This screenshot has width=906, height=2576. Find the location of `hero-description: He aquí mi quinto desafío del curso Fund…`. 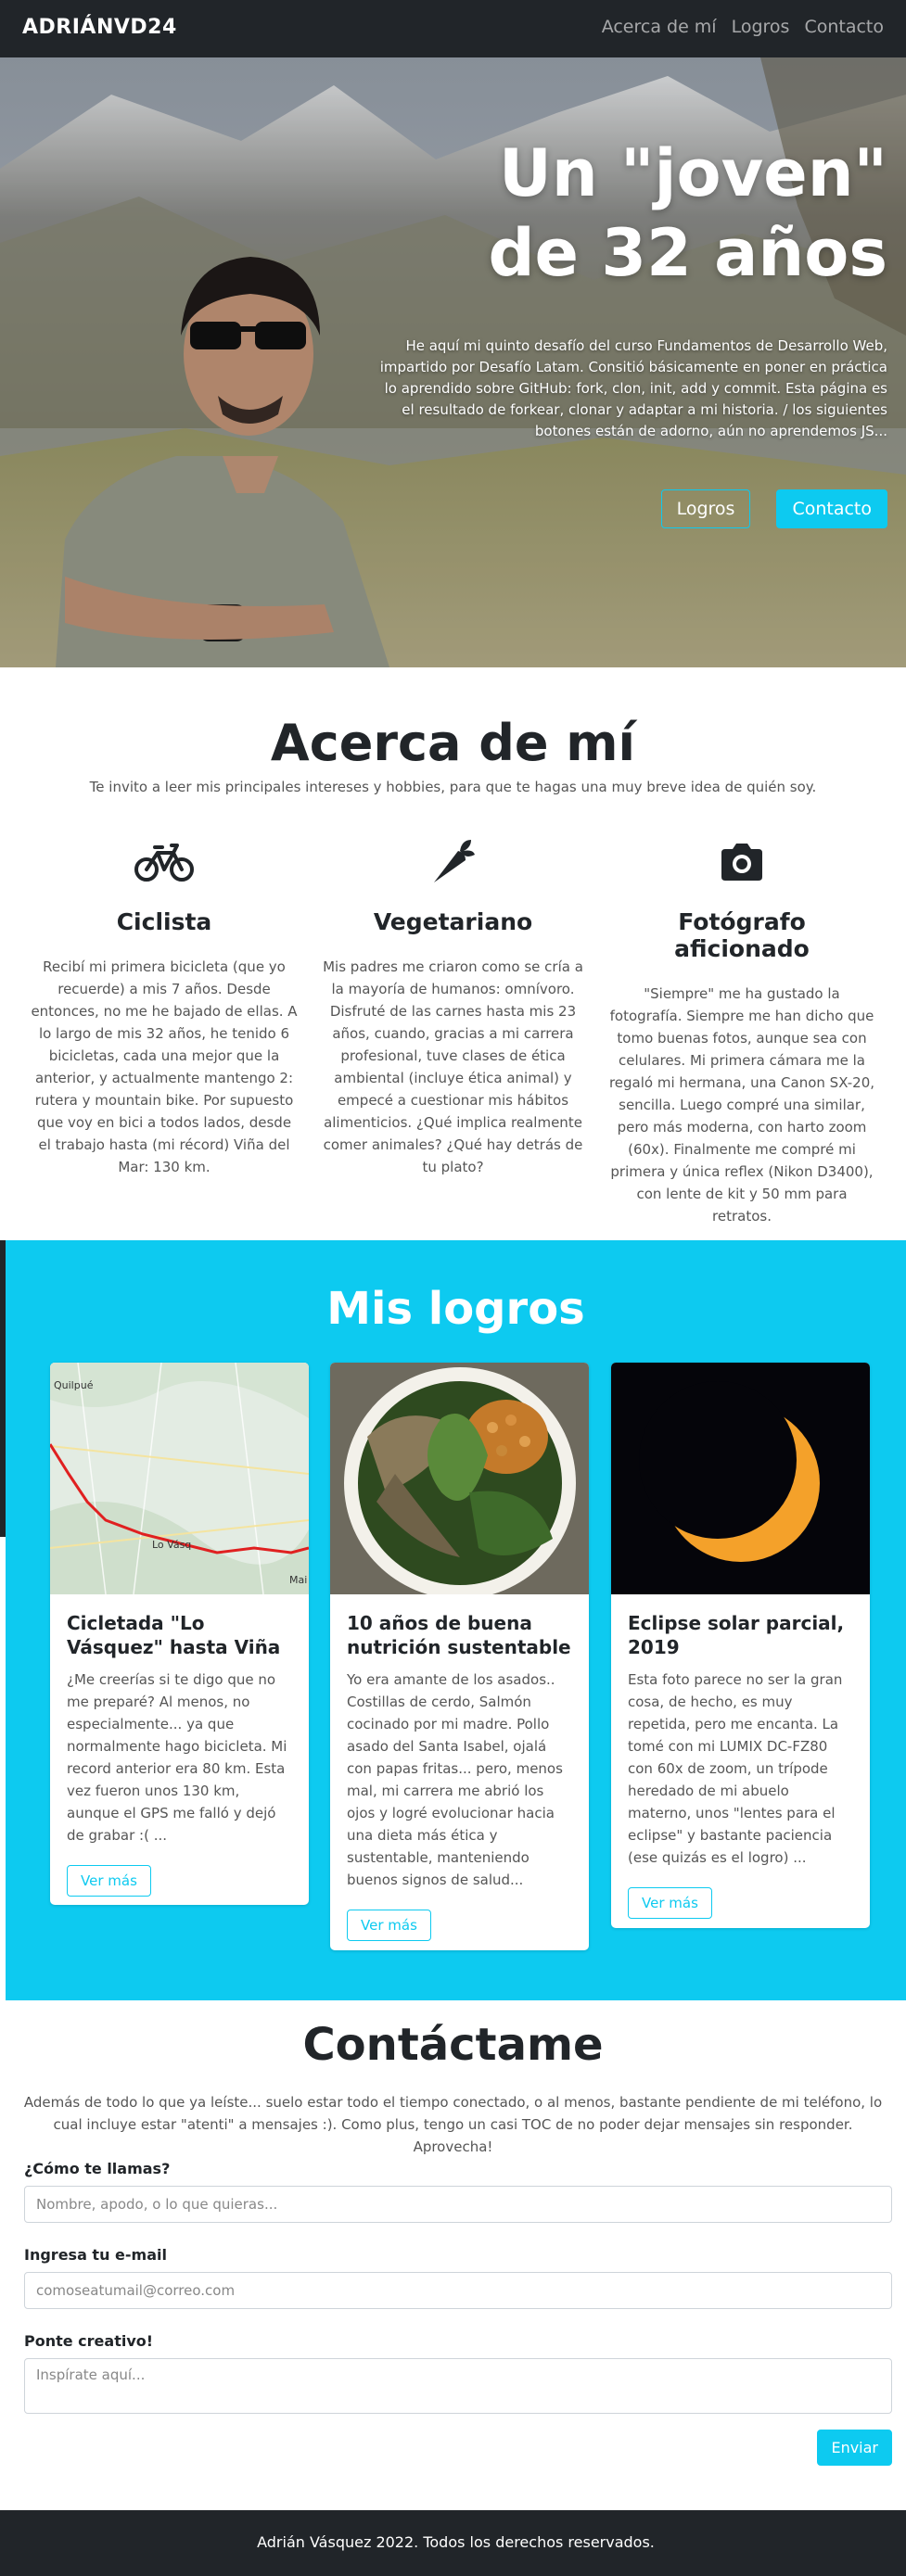

hero-description: He aquí mi quinto desafío del curso Fund… is located at coordinates (633, 388).